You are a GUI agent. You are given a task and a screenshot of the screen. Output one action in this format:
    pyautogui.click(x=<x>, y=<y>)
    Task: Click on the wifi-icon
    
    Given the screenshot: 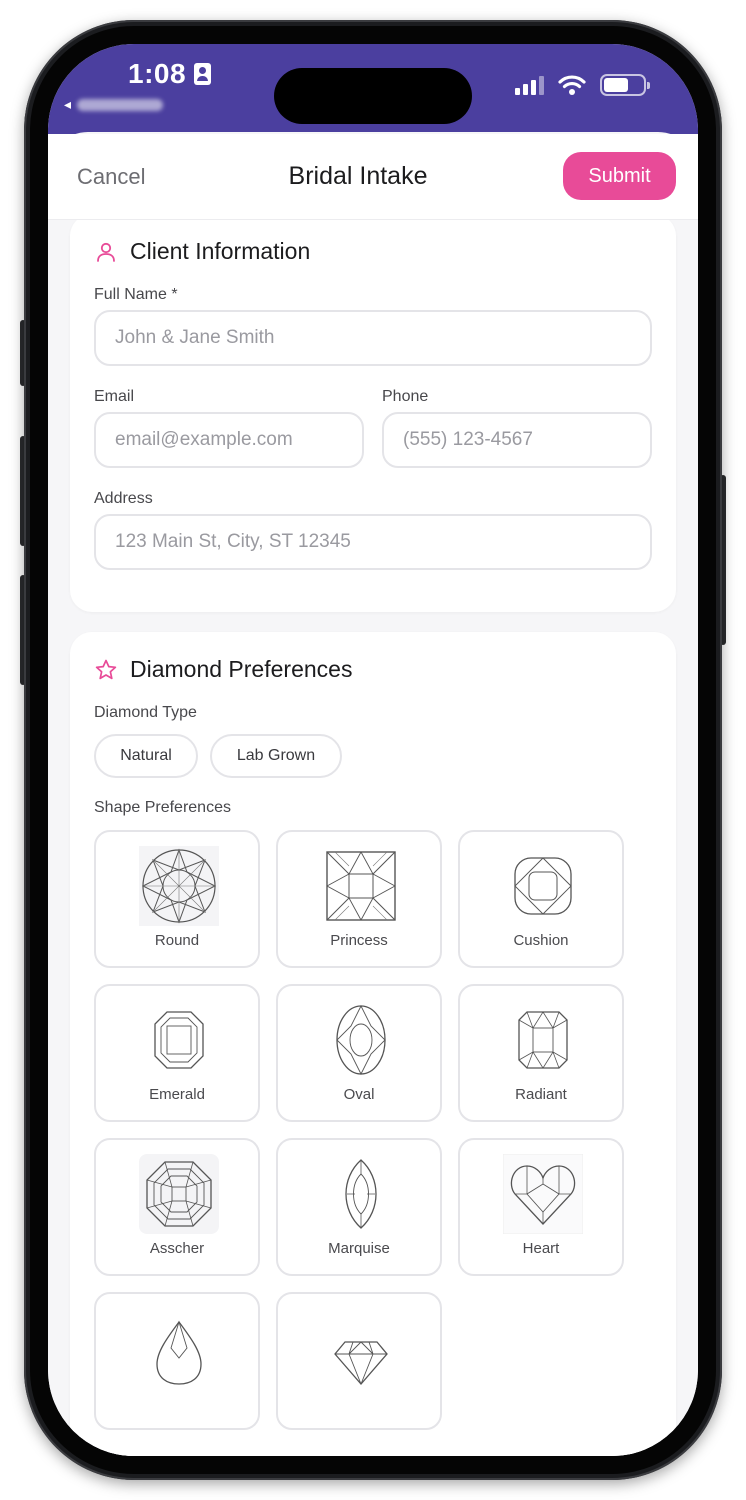 What is the action you would take?
    pyautogui.click(x=572, y=85)
    